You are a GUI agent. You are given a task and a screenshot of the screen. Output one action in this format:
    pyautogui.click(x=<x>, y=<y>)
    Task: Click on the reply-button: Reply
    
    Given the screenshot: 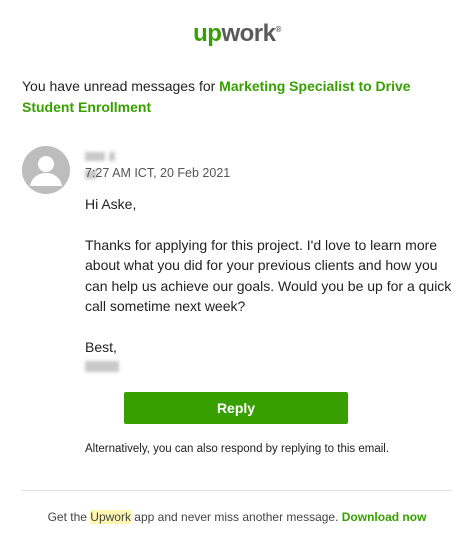 What is the action you would take?
    pyautogui.click(x=236, y=408)
    